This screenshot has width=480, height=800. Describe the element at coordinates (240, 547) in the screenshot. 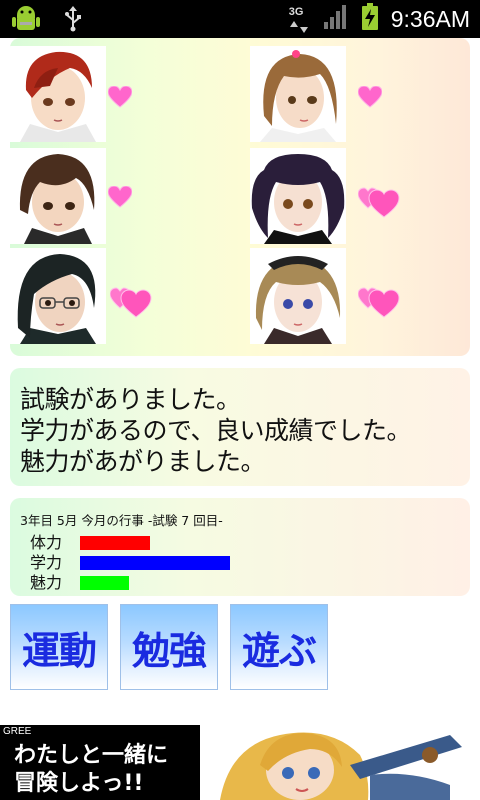

I see `status-panel: 3年目 5月 今月の行事 -試験 7 回目- 体力 学力 魅力` at that location.